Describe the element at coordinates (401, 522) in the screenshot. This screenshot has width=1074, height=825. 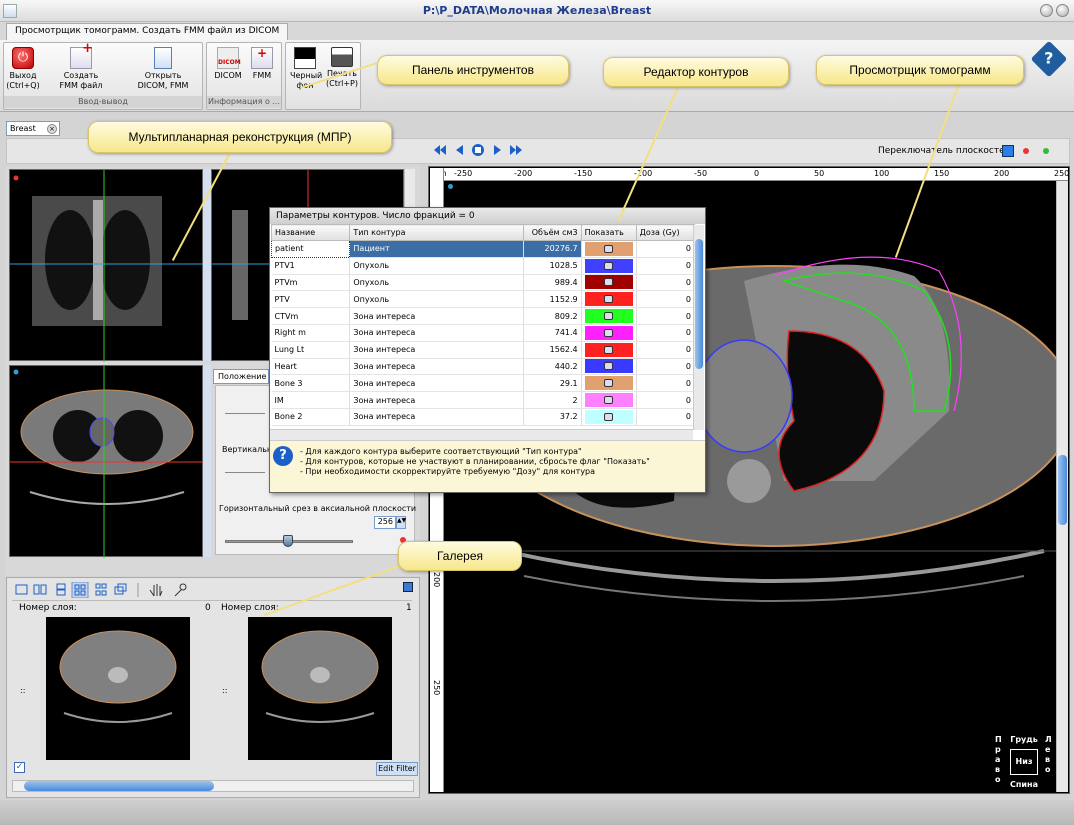
I see `horizontal-slice-spinner: ▲▼` at that location.